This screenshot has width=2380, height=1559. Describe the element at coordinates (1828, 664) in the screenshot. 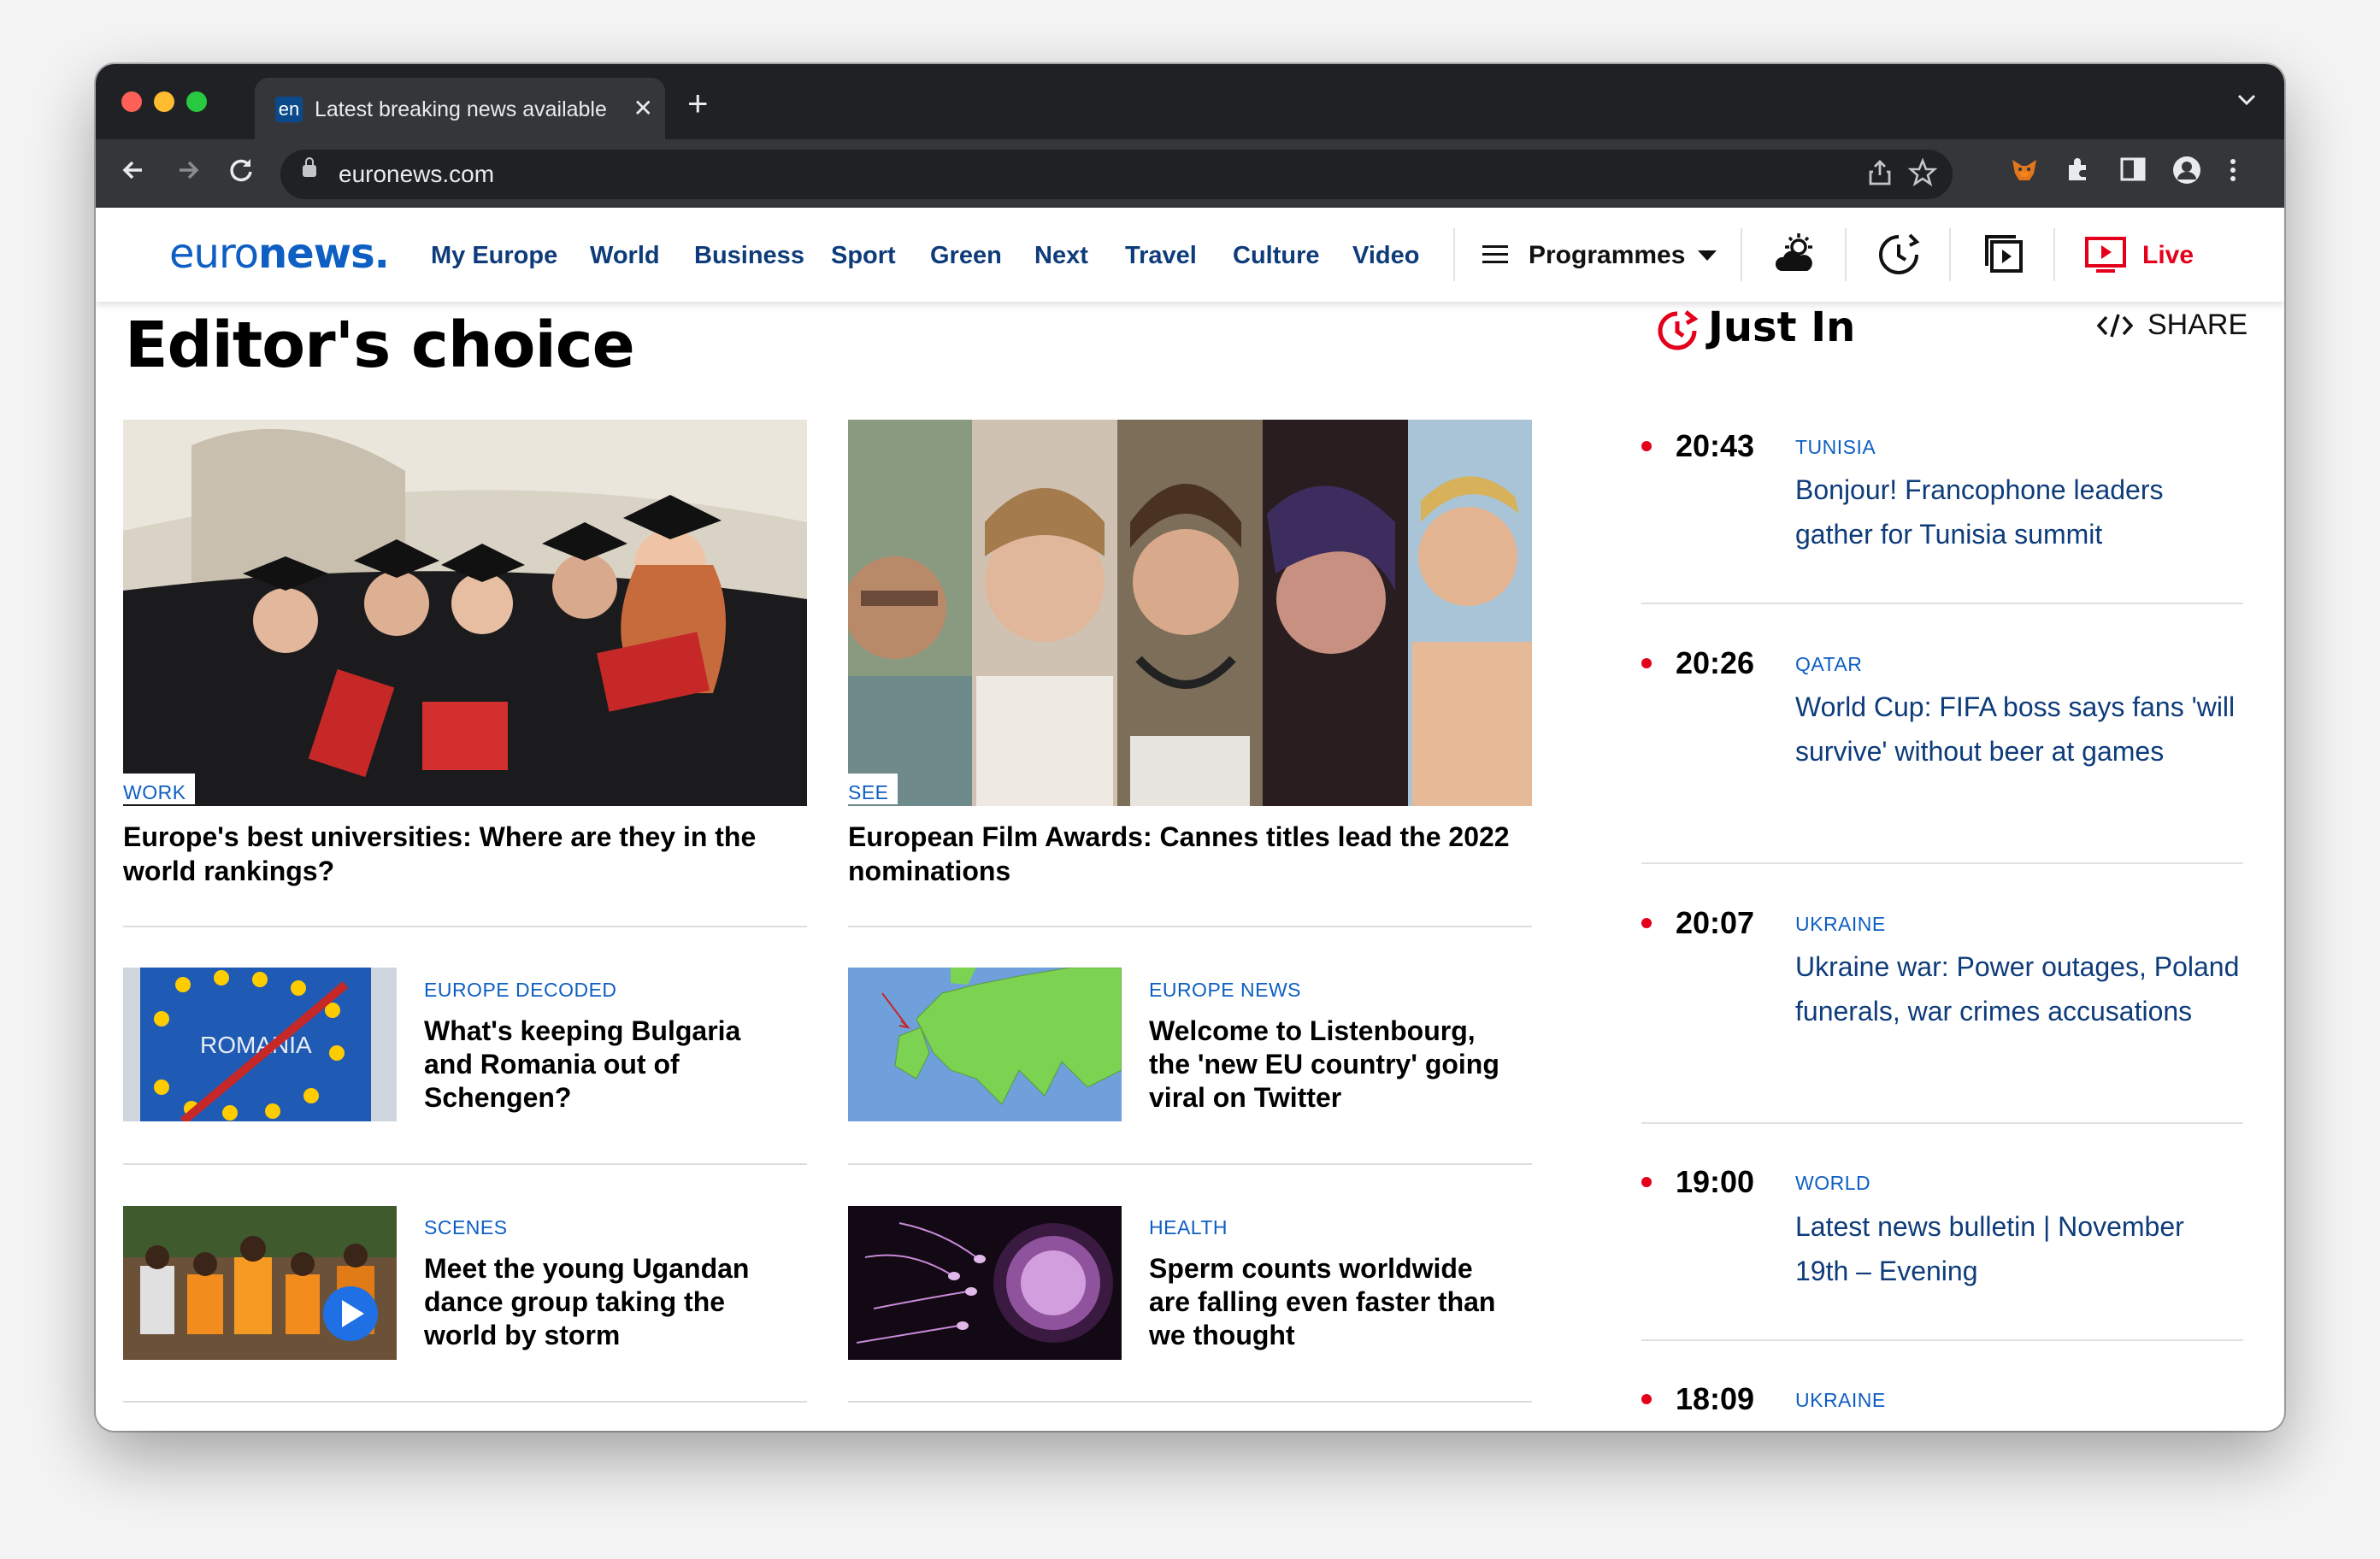

I see `just-in-tag: QATAR` at that location.